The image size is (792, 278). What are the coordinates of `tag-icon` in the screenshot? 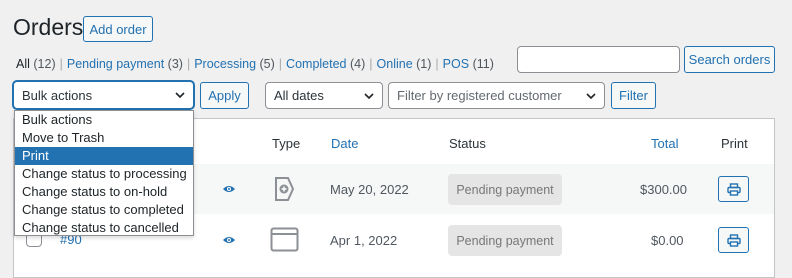 It's located at (285, 189).